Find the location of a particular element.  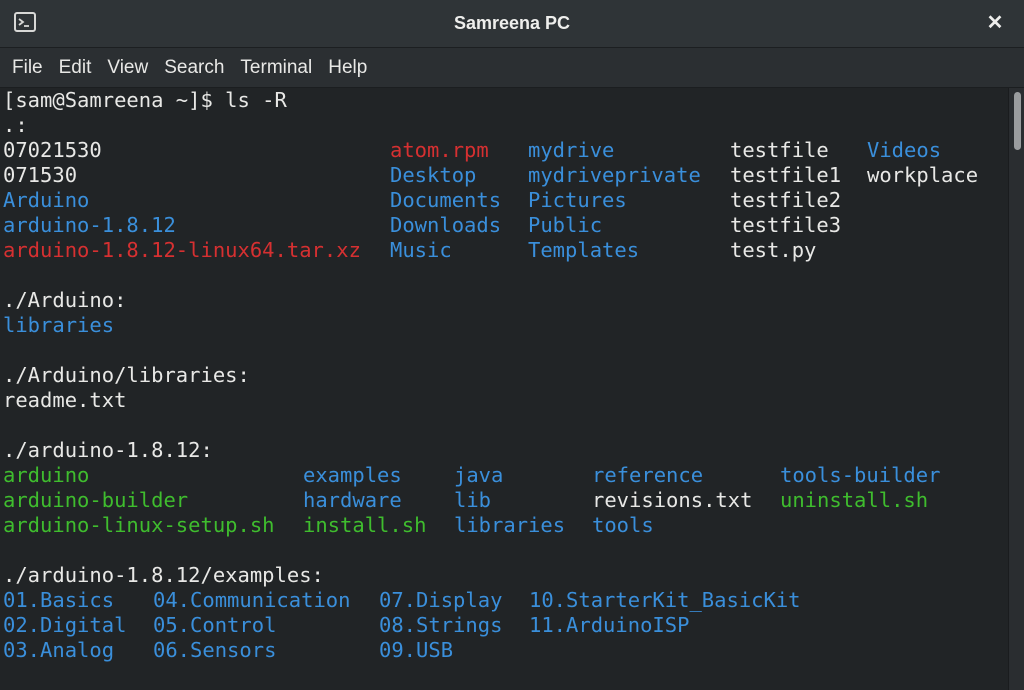

listing-entry: atom.rpm is located at coordinates (439, 150).